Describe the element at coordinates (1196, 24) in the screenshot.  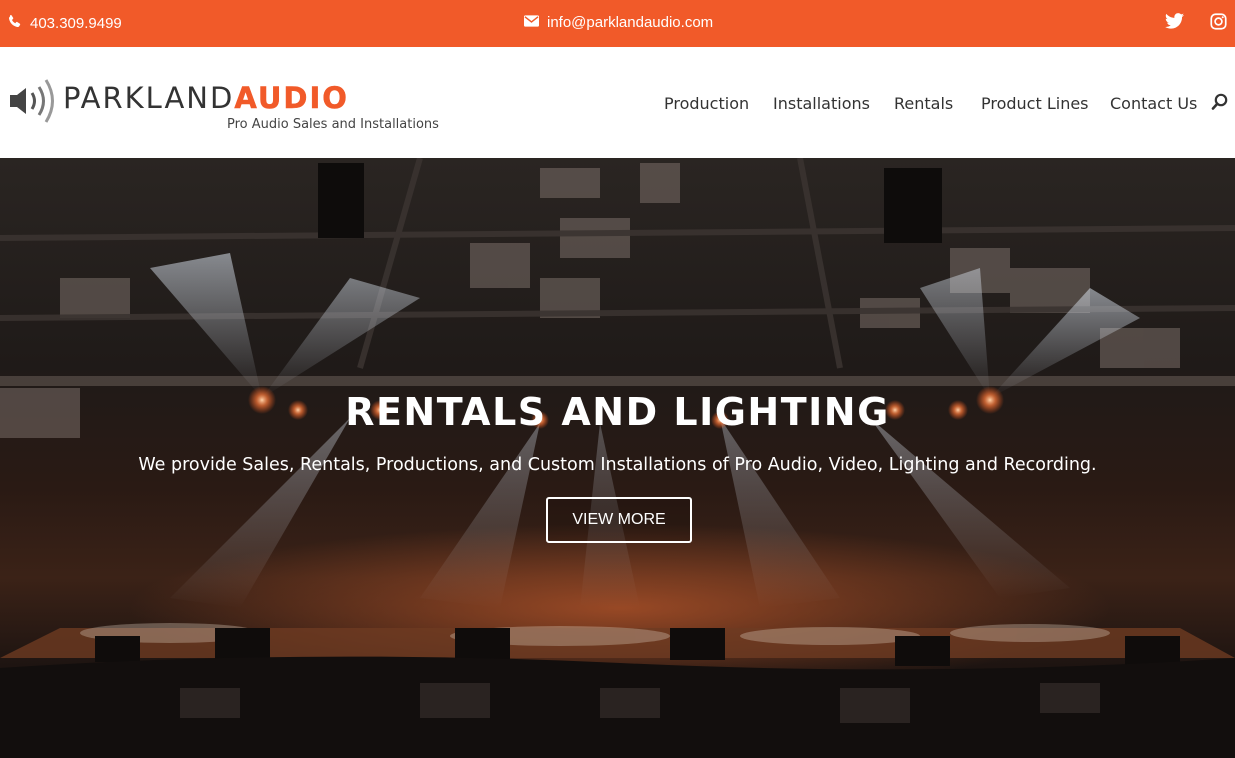
I see `social-links` at that location.